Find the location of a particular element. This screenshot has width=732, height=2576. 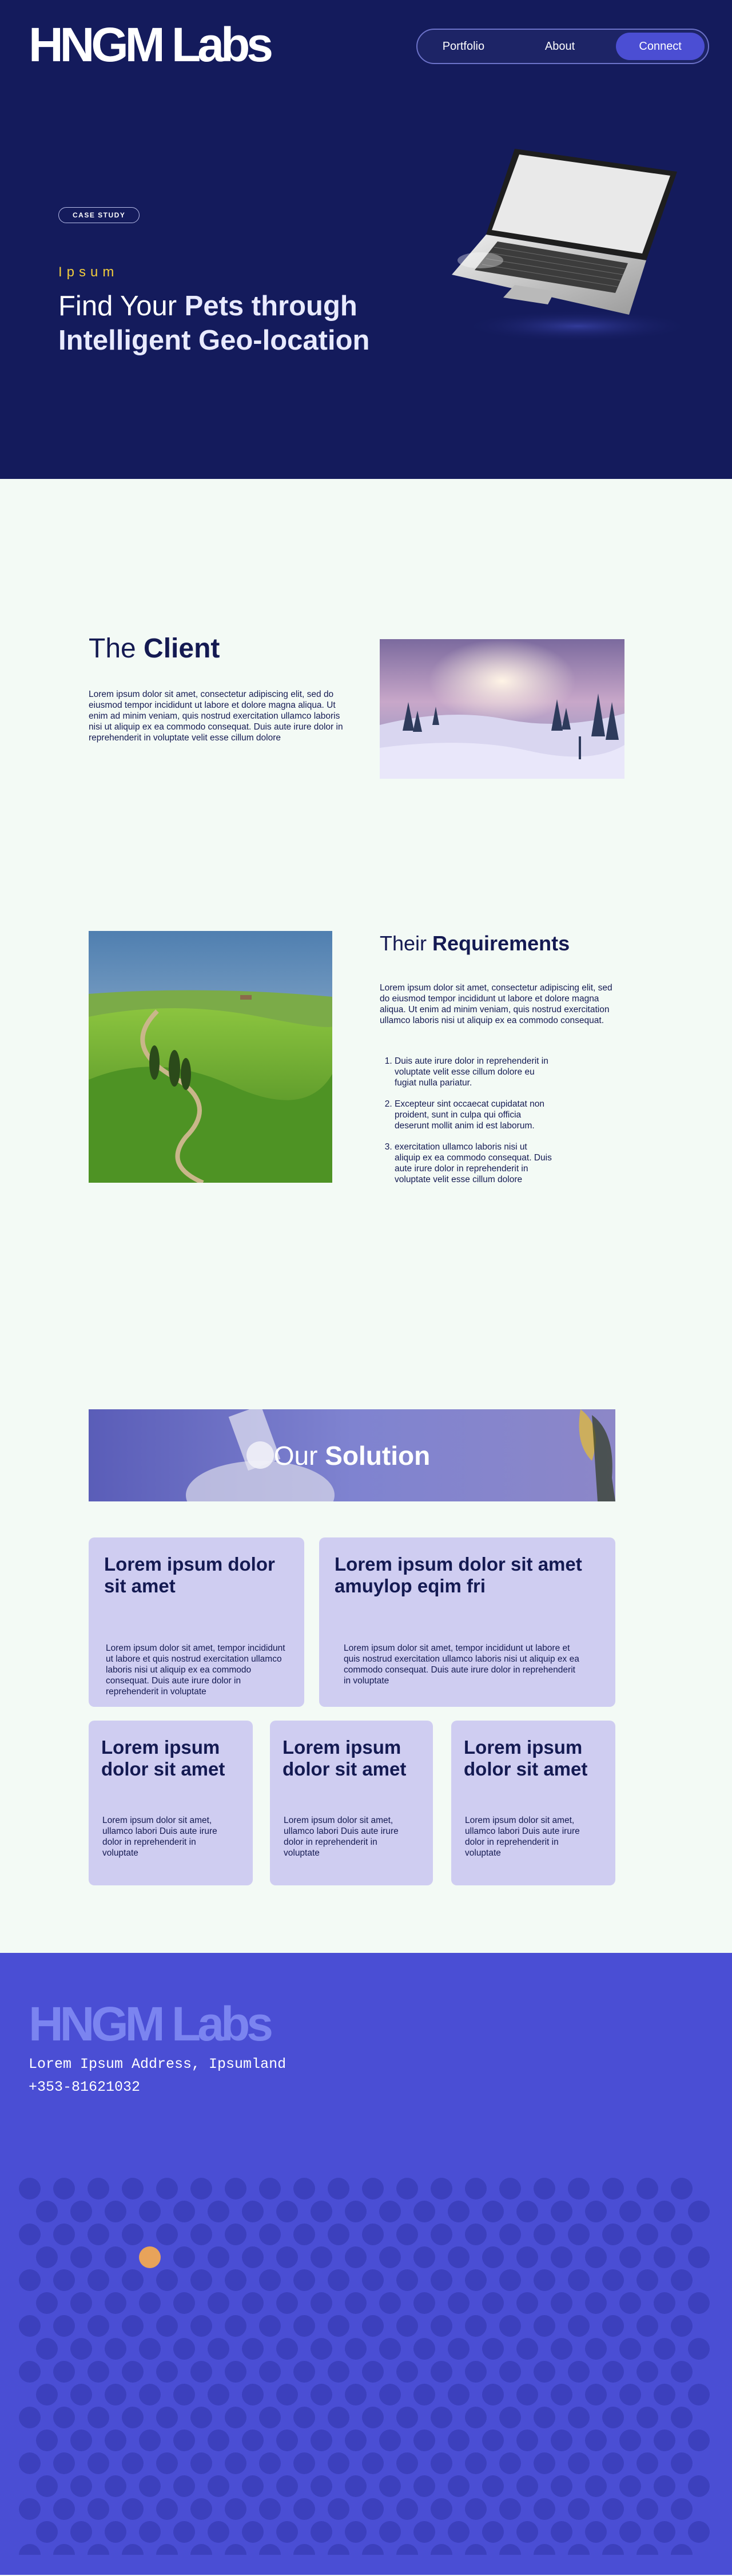

hero-title-bold-2: Intelligent Geo-location is located at coordinates (214, 341).